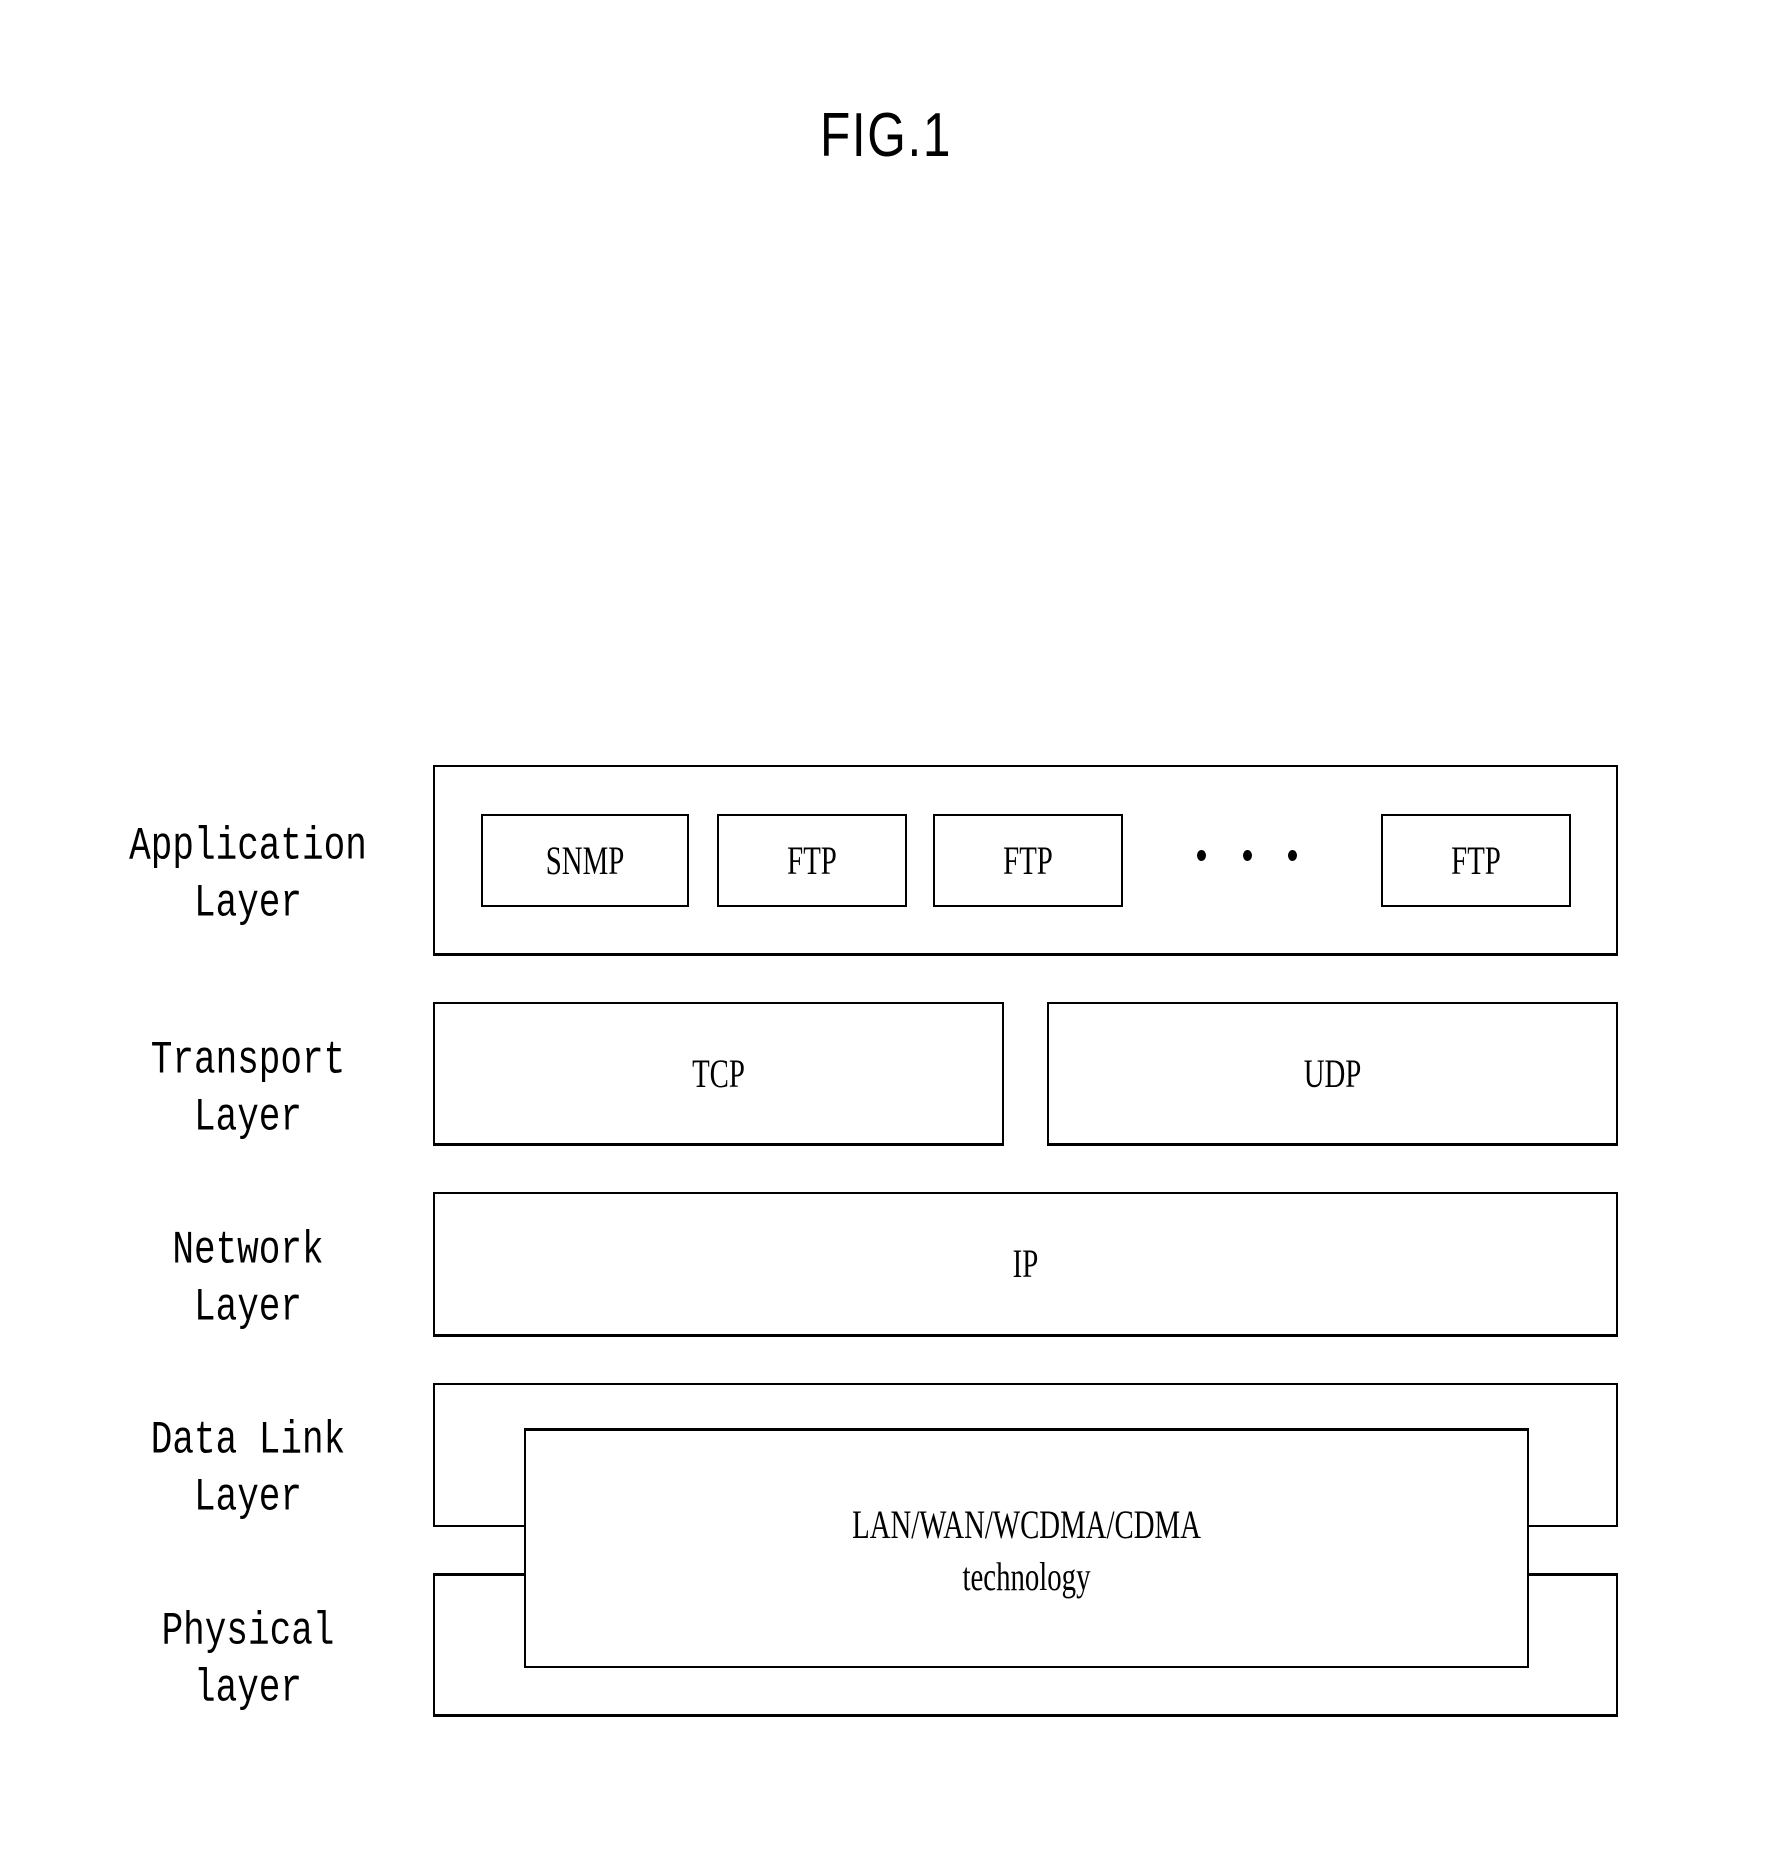  I want to click on protocol-label: UDP, so click(1332, 1073).